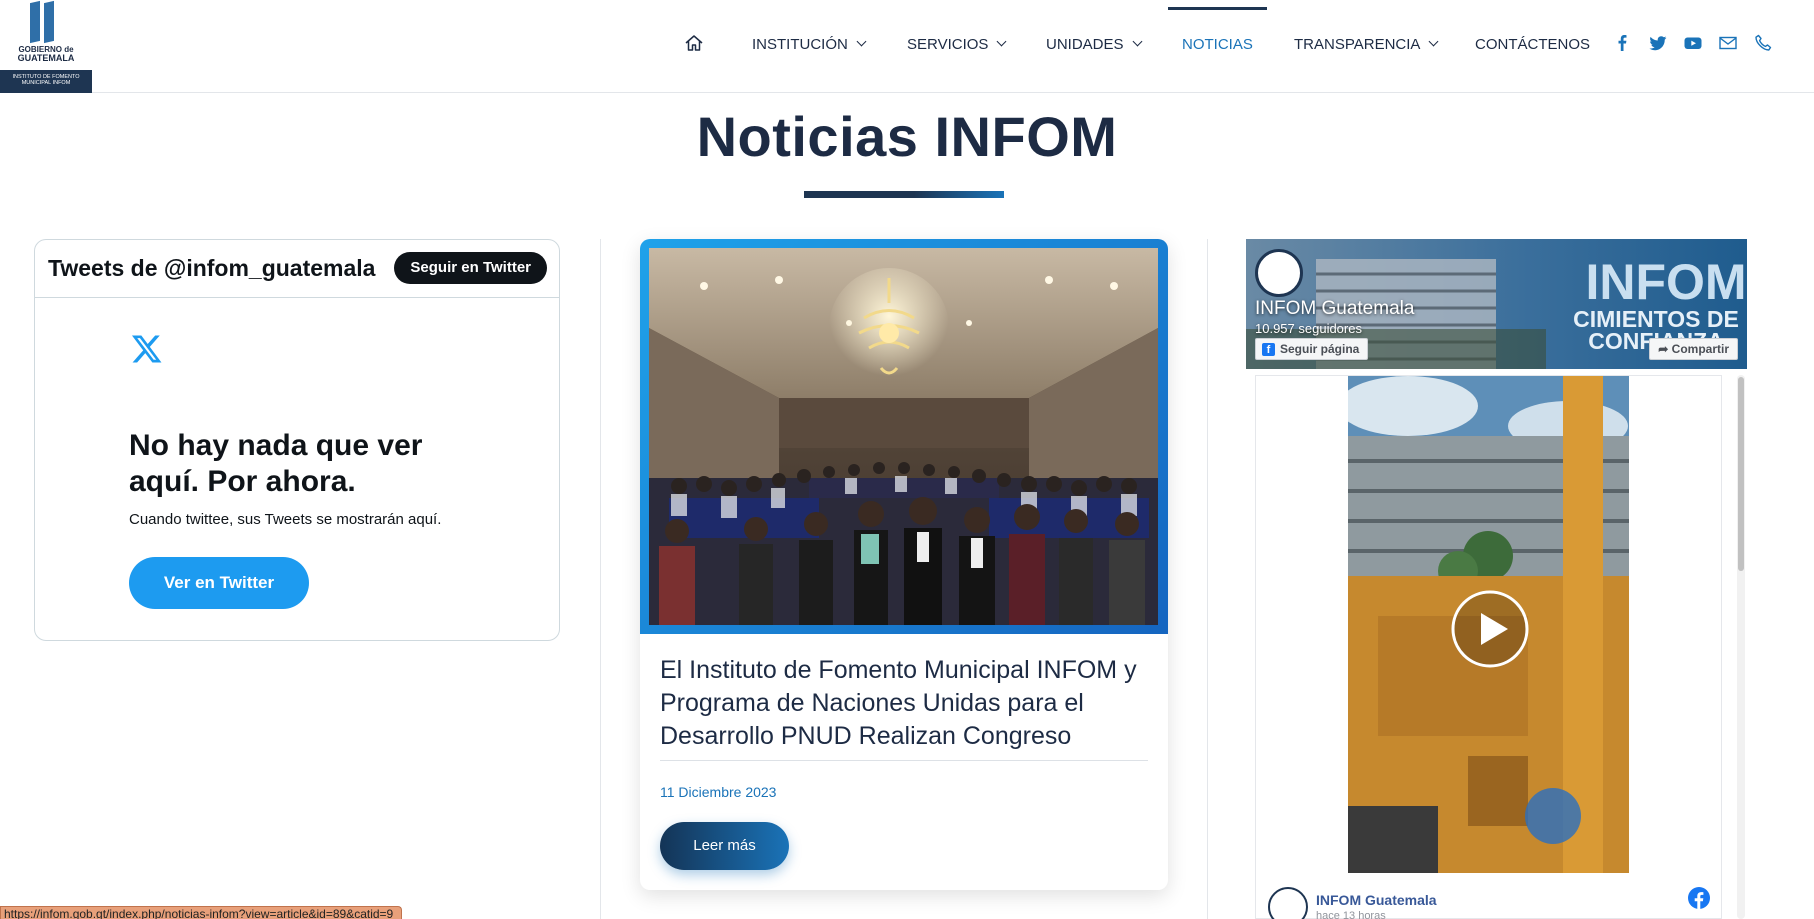 This screenshot has height=919, width=1814. I want to click on post-author-avatar, so click(1288, 903).